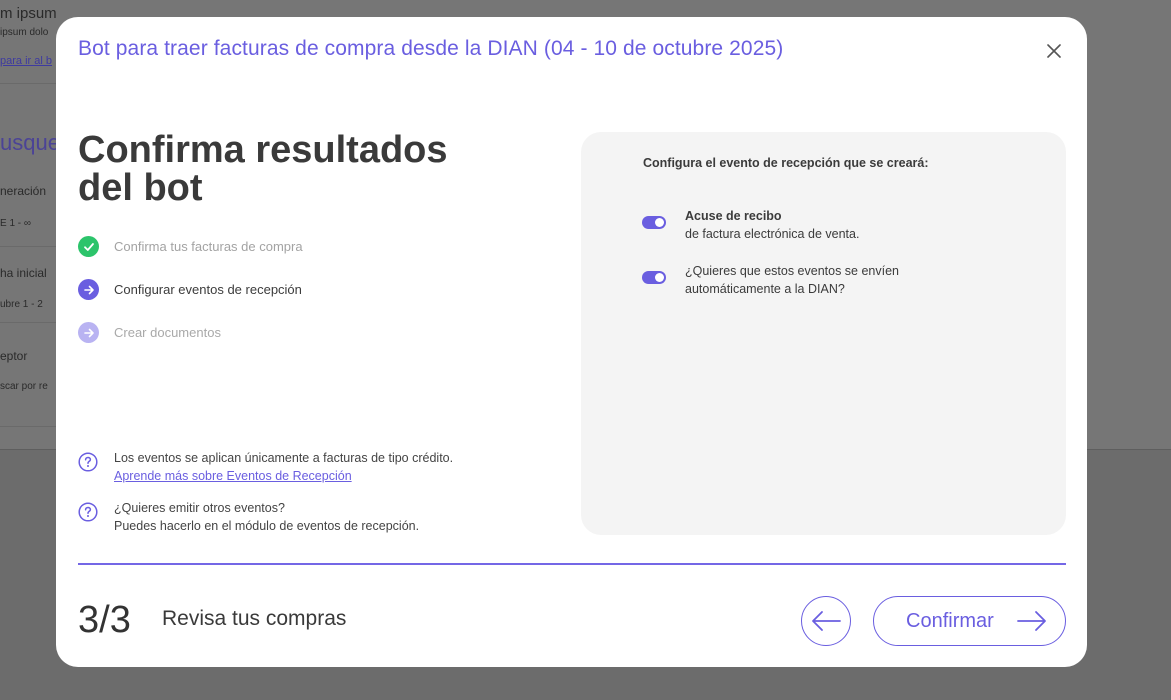 The image size is (1171, 700). What do you see at coordinates (26, 61) in the screenshot?
I see `bg-link: para ir al b` at bounding box center [26, 61].